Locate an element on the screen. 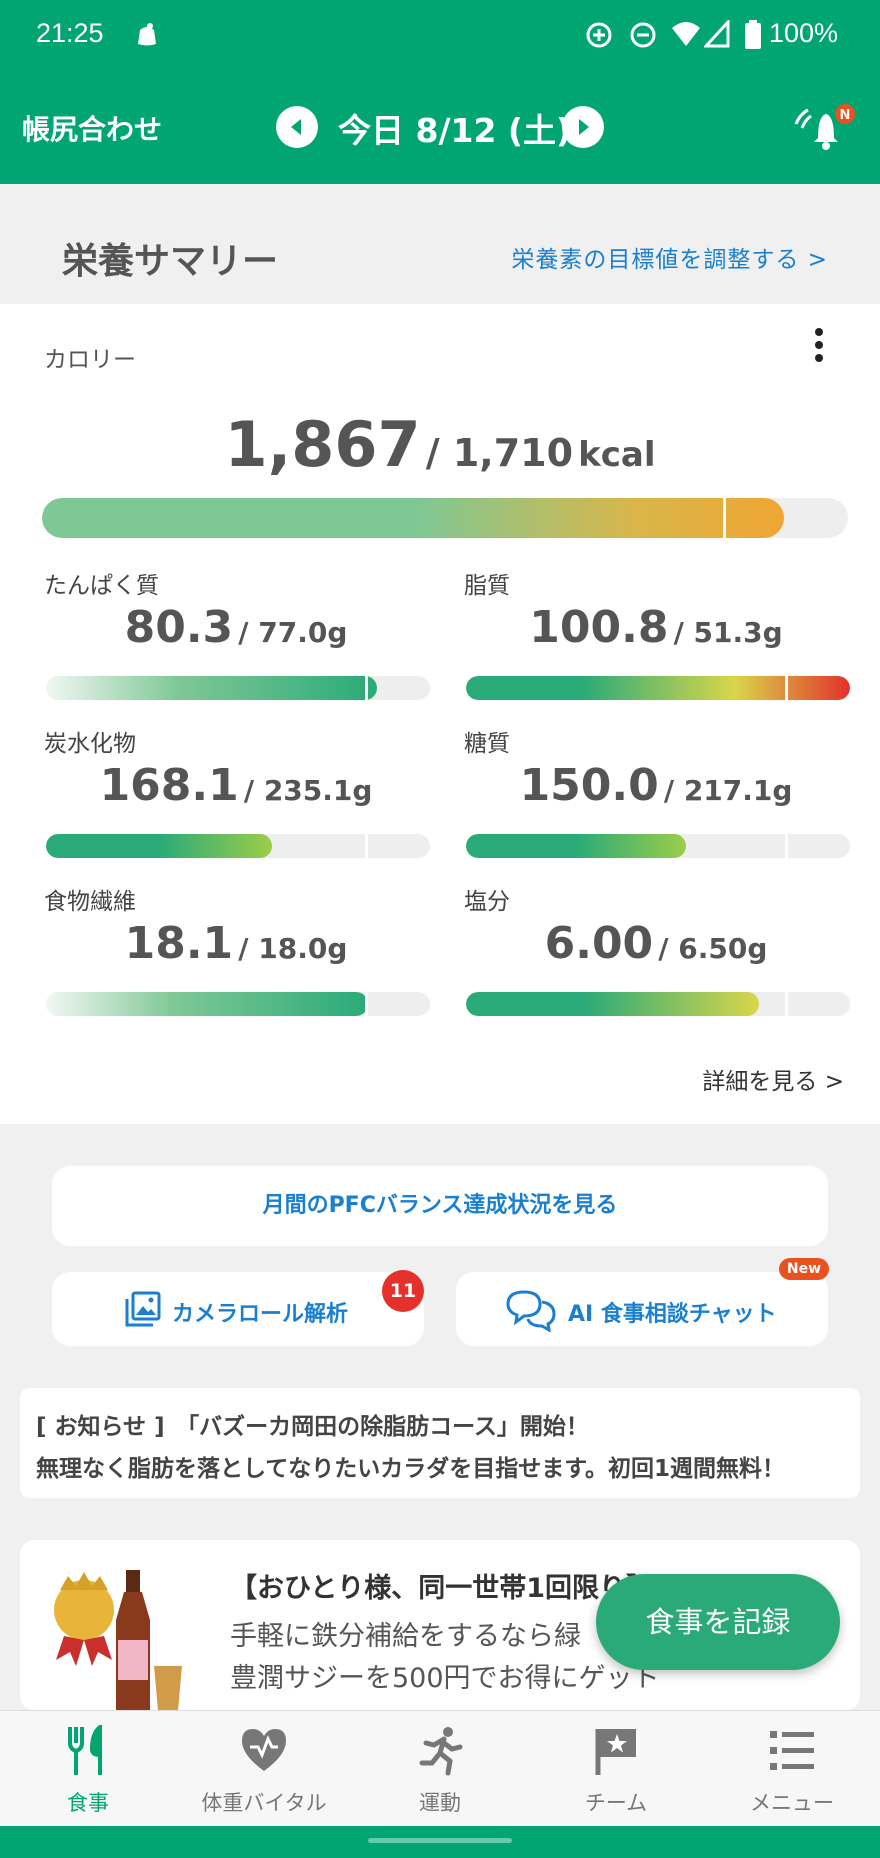  nutrient-target: / 51.3g is located at coordinates (728, 632).